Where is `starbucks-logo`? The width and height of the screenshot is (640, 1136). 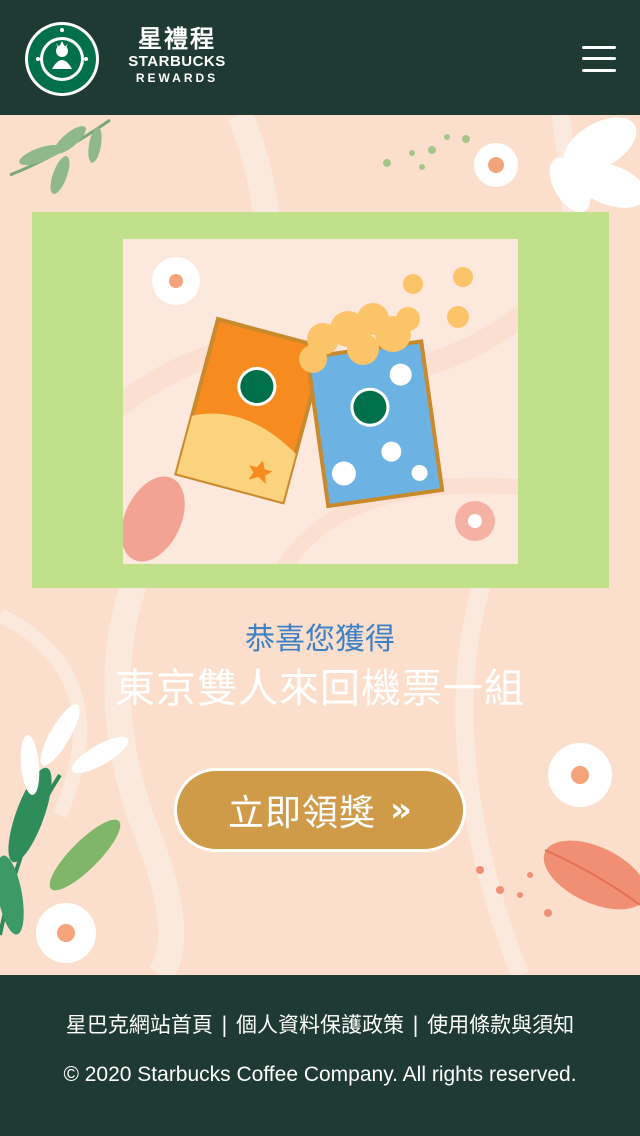 starbucks-logo is located at coordinates (62, 59).